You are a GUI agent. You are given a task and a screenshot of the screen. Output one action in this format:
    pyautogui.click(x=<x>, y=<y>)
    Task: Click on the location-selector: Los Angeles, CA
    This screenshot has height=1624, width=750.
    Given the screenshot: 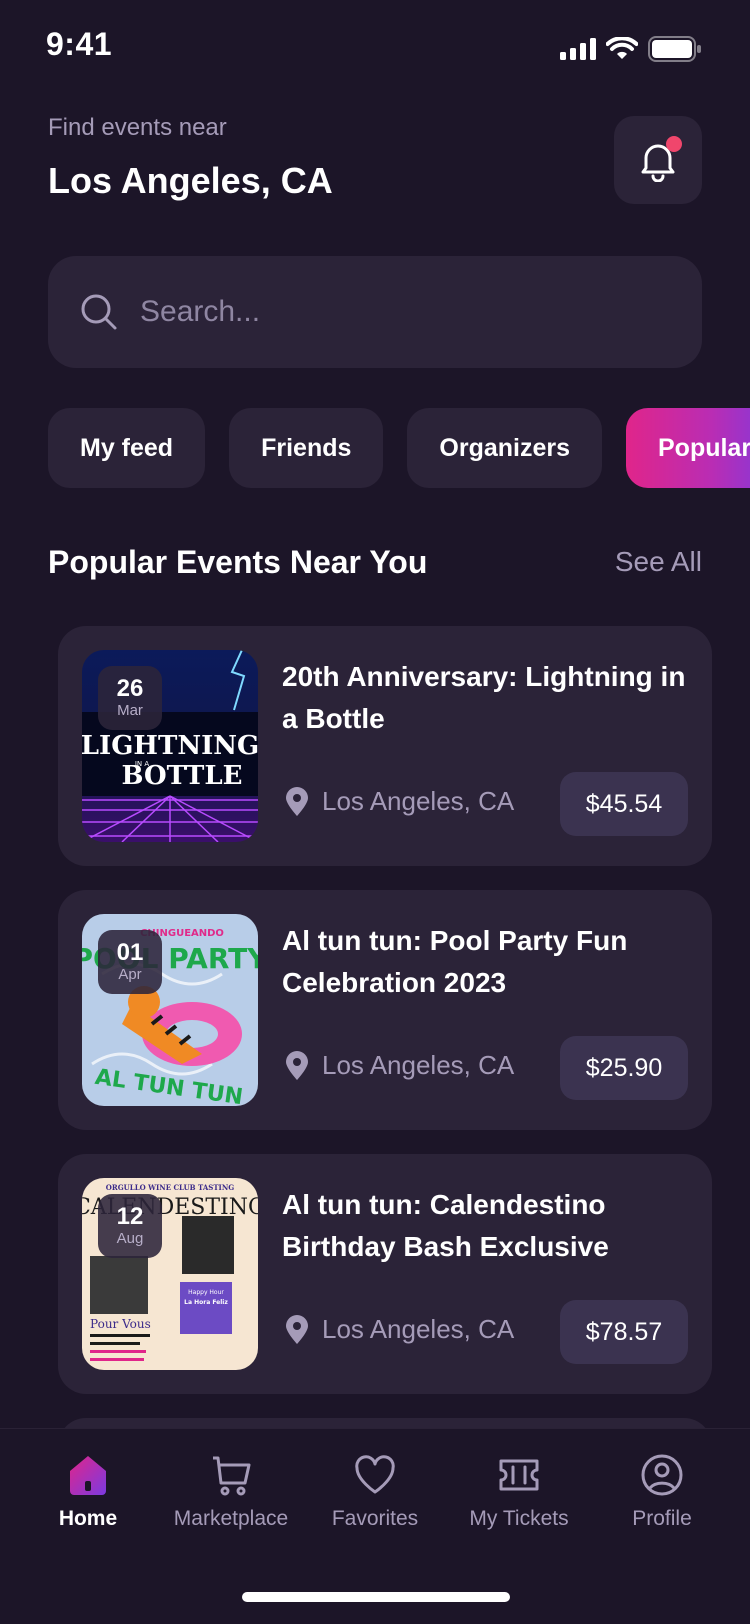 What is the action you would take?
    pyautogui.click(x=190, y=181)
    